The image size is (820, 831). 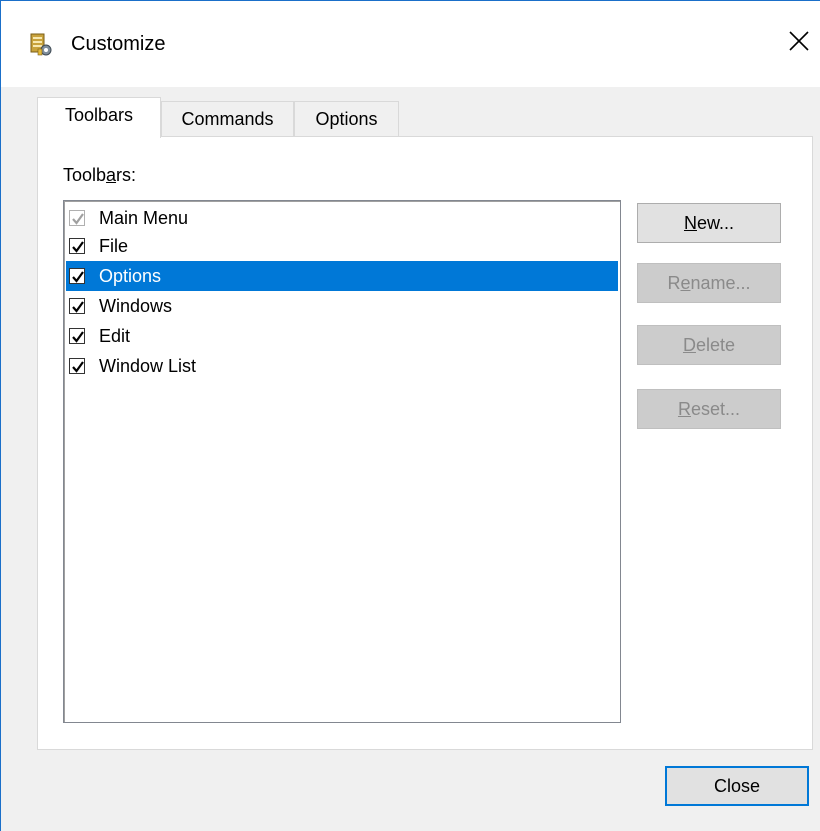 What do you see at coordinates (342, 218) in the screenshot?
I see `list-item-main-menu: Main Menu` at bounding box center [342, 218].